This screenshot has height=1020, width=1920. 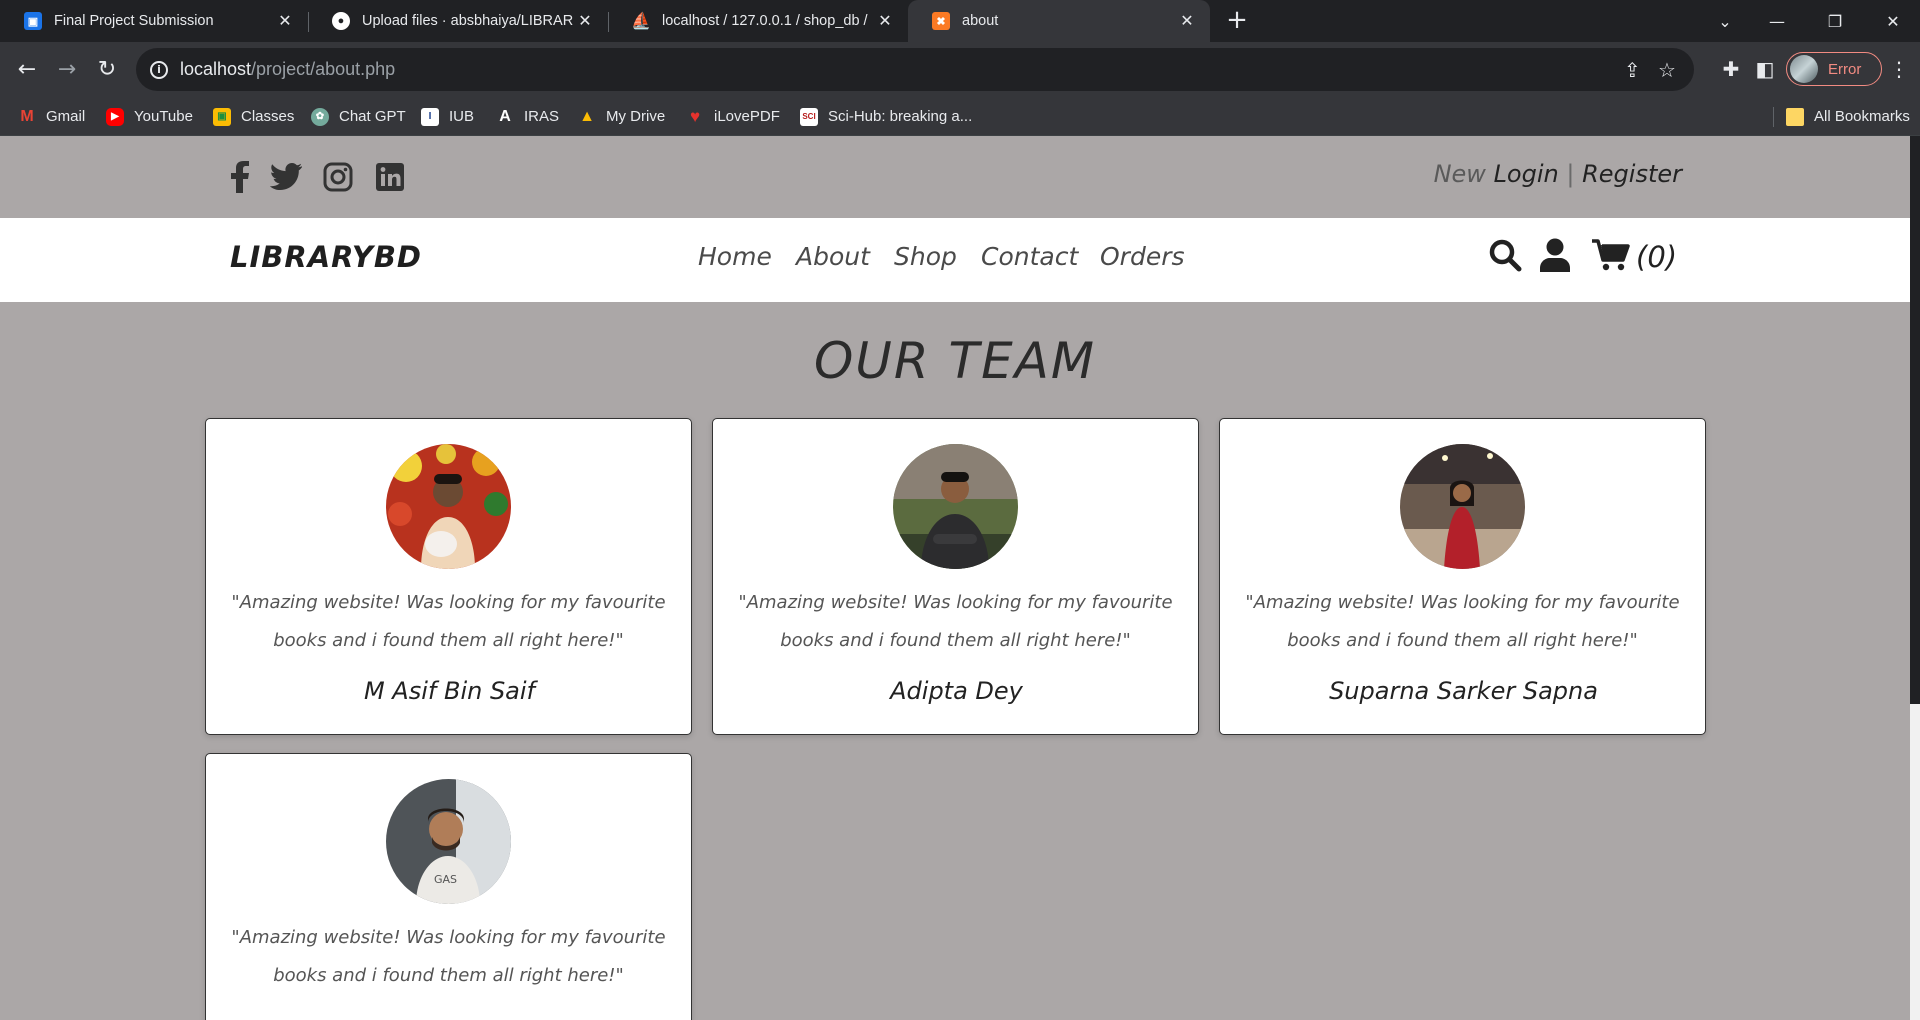 What do you see at coordinates (1632, 70) in the screenshot?
I see `share-icon: ⇪` at bounding box center [1632, 70].